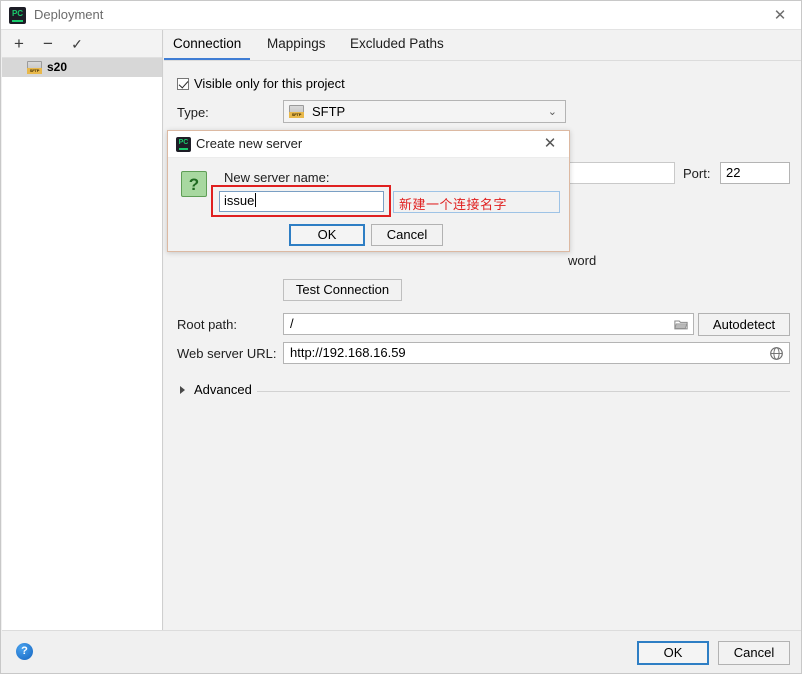 This screenshot has height=674, width=802. I want to click on test-connection-button: Test Connection, so click(342, 290).